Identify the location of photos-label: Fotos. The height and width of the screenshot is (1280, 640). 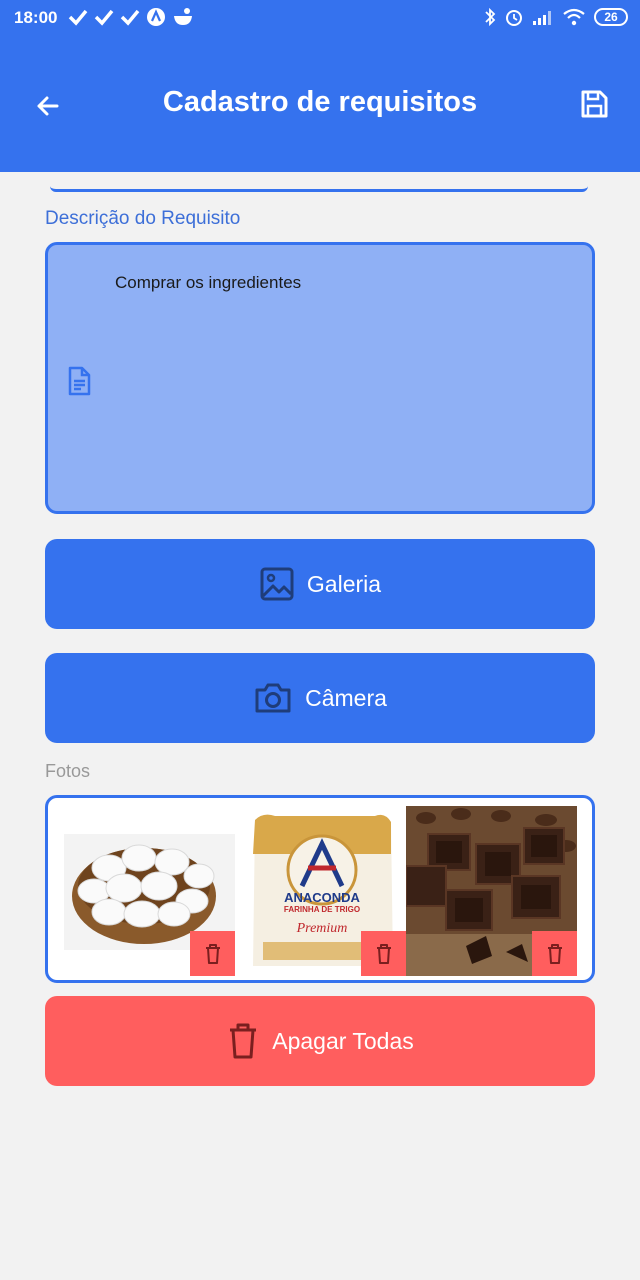
(68, 771).